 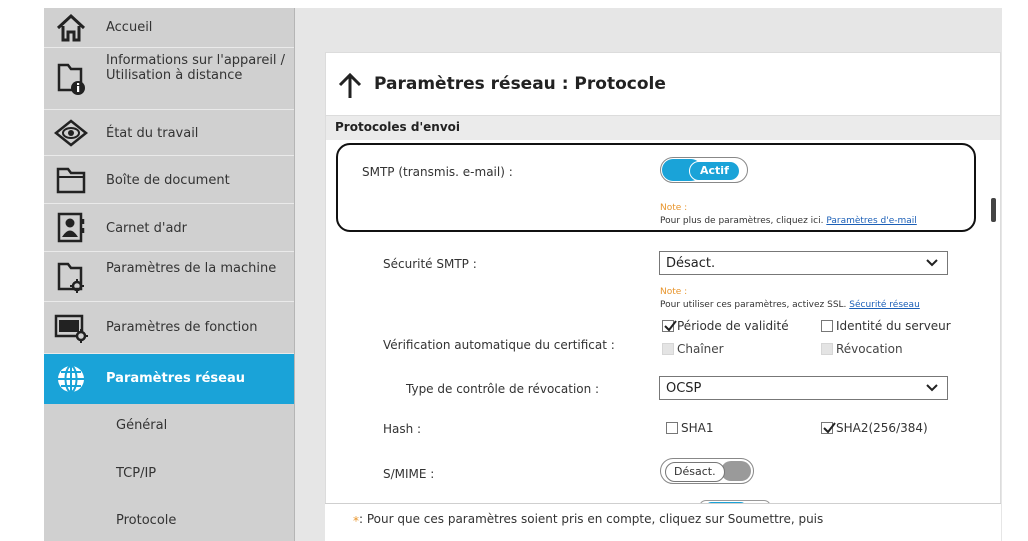 I want to click on sidebar-item-address-book: Carnet d'adr, so click(x=169, y=228).